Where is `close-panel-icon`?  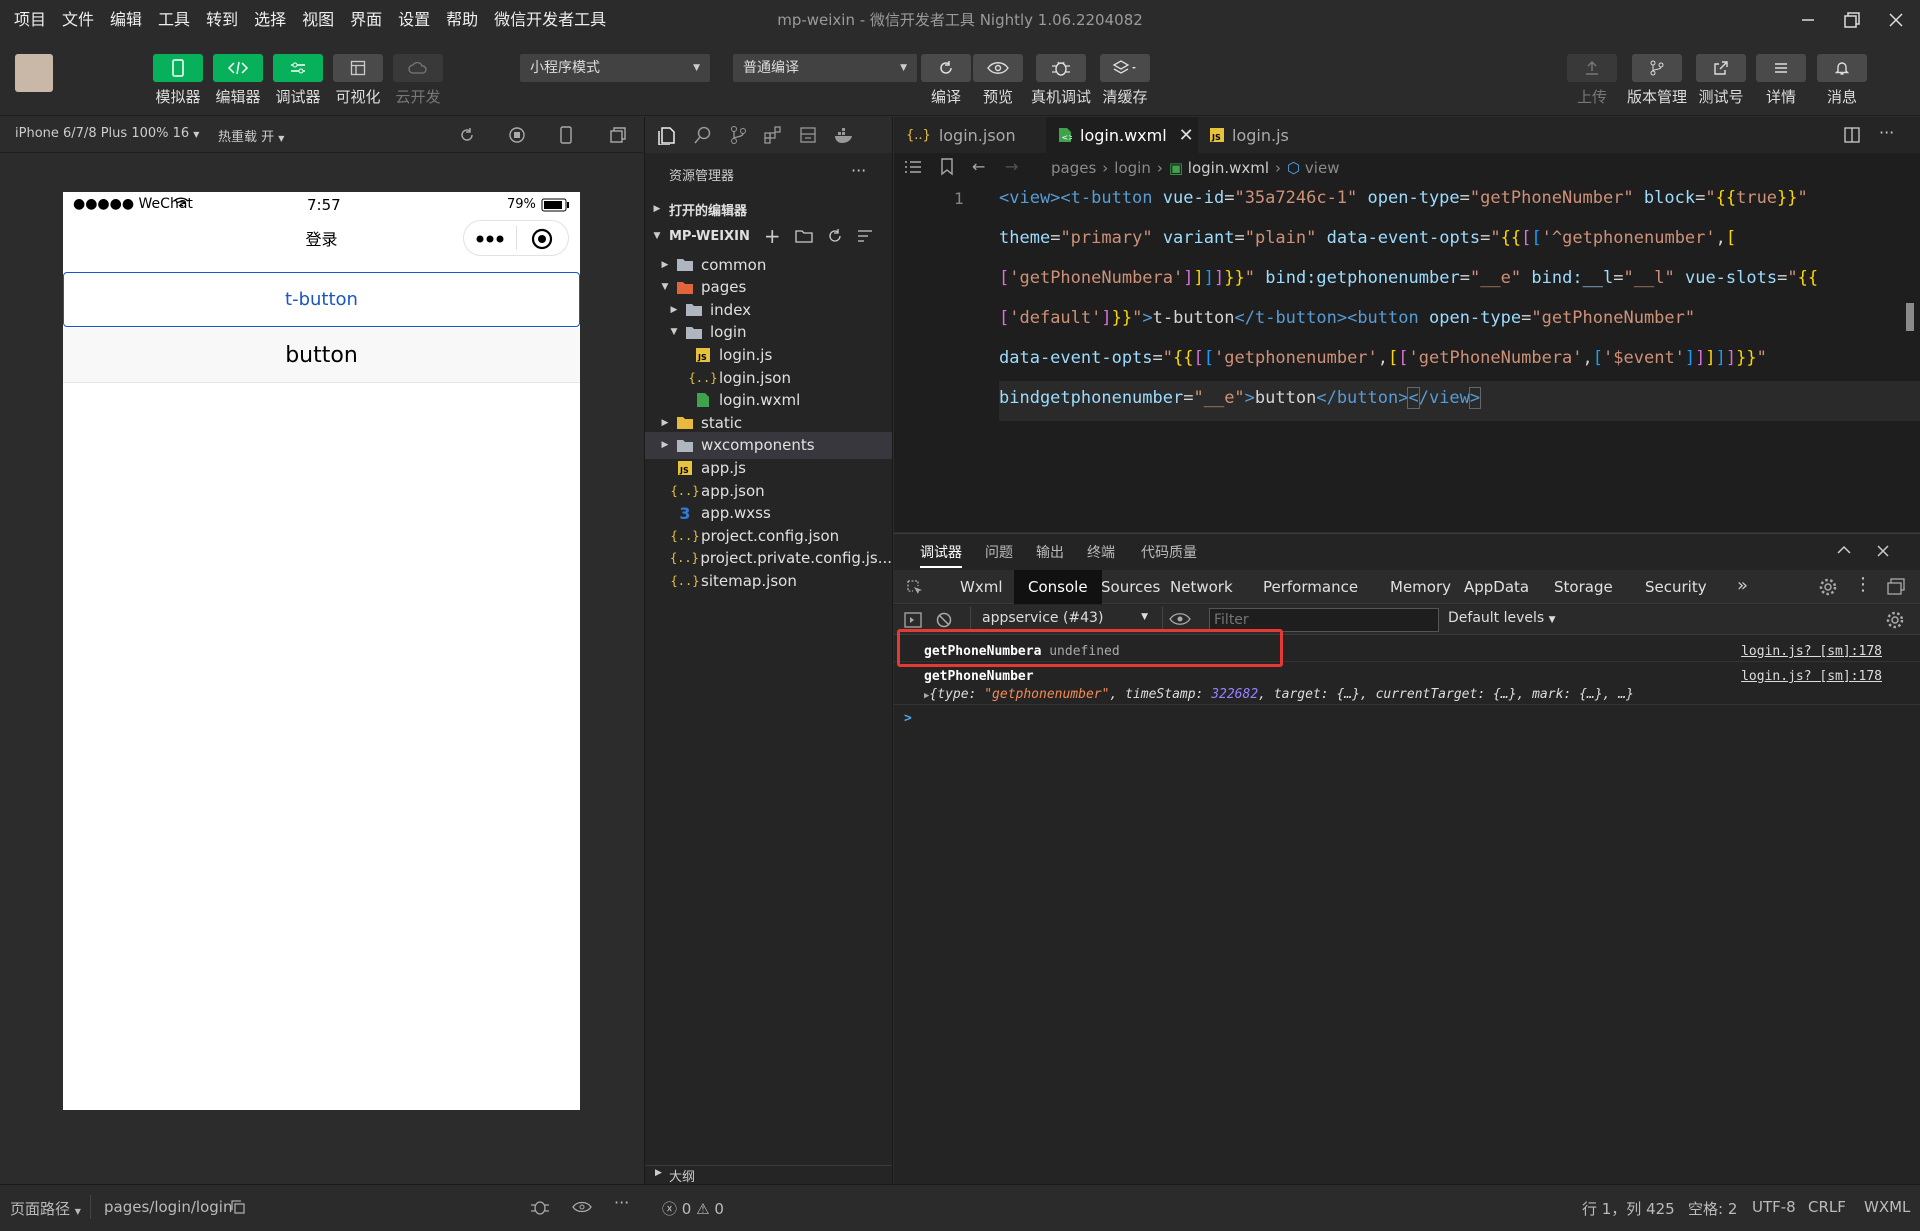 close-panel-icon is located at coordinates (1883, 551).